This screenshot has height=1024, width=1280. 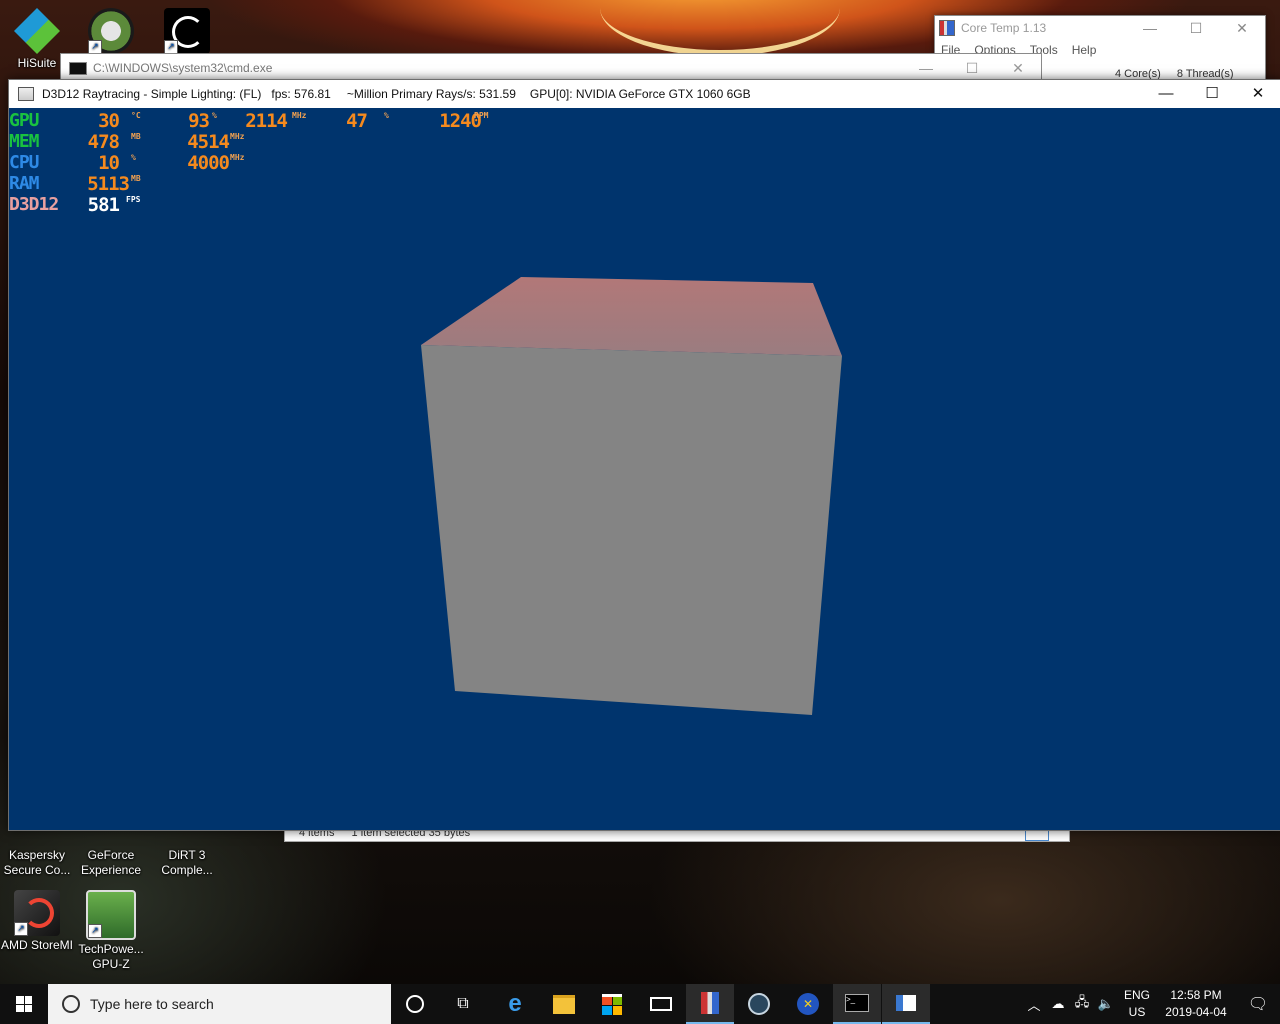 I want to click on taskbar-file-explorer, so click(x=564, y=1004).